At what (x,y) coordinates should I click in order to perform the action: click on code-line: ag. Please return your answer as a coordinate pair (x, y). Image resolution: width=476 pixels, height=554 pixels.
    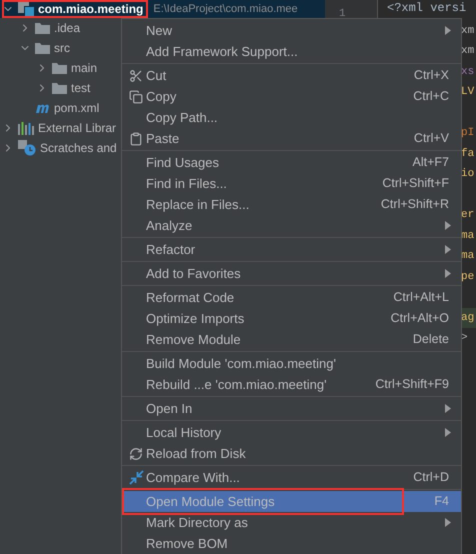
    Looking at the image, I should click on (467, 318).